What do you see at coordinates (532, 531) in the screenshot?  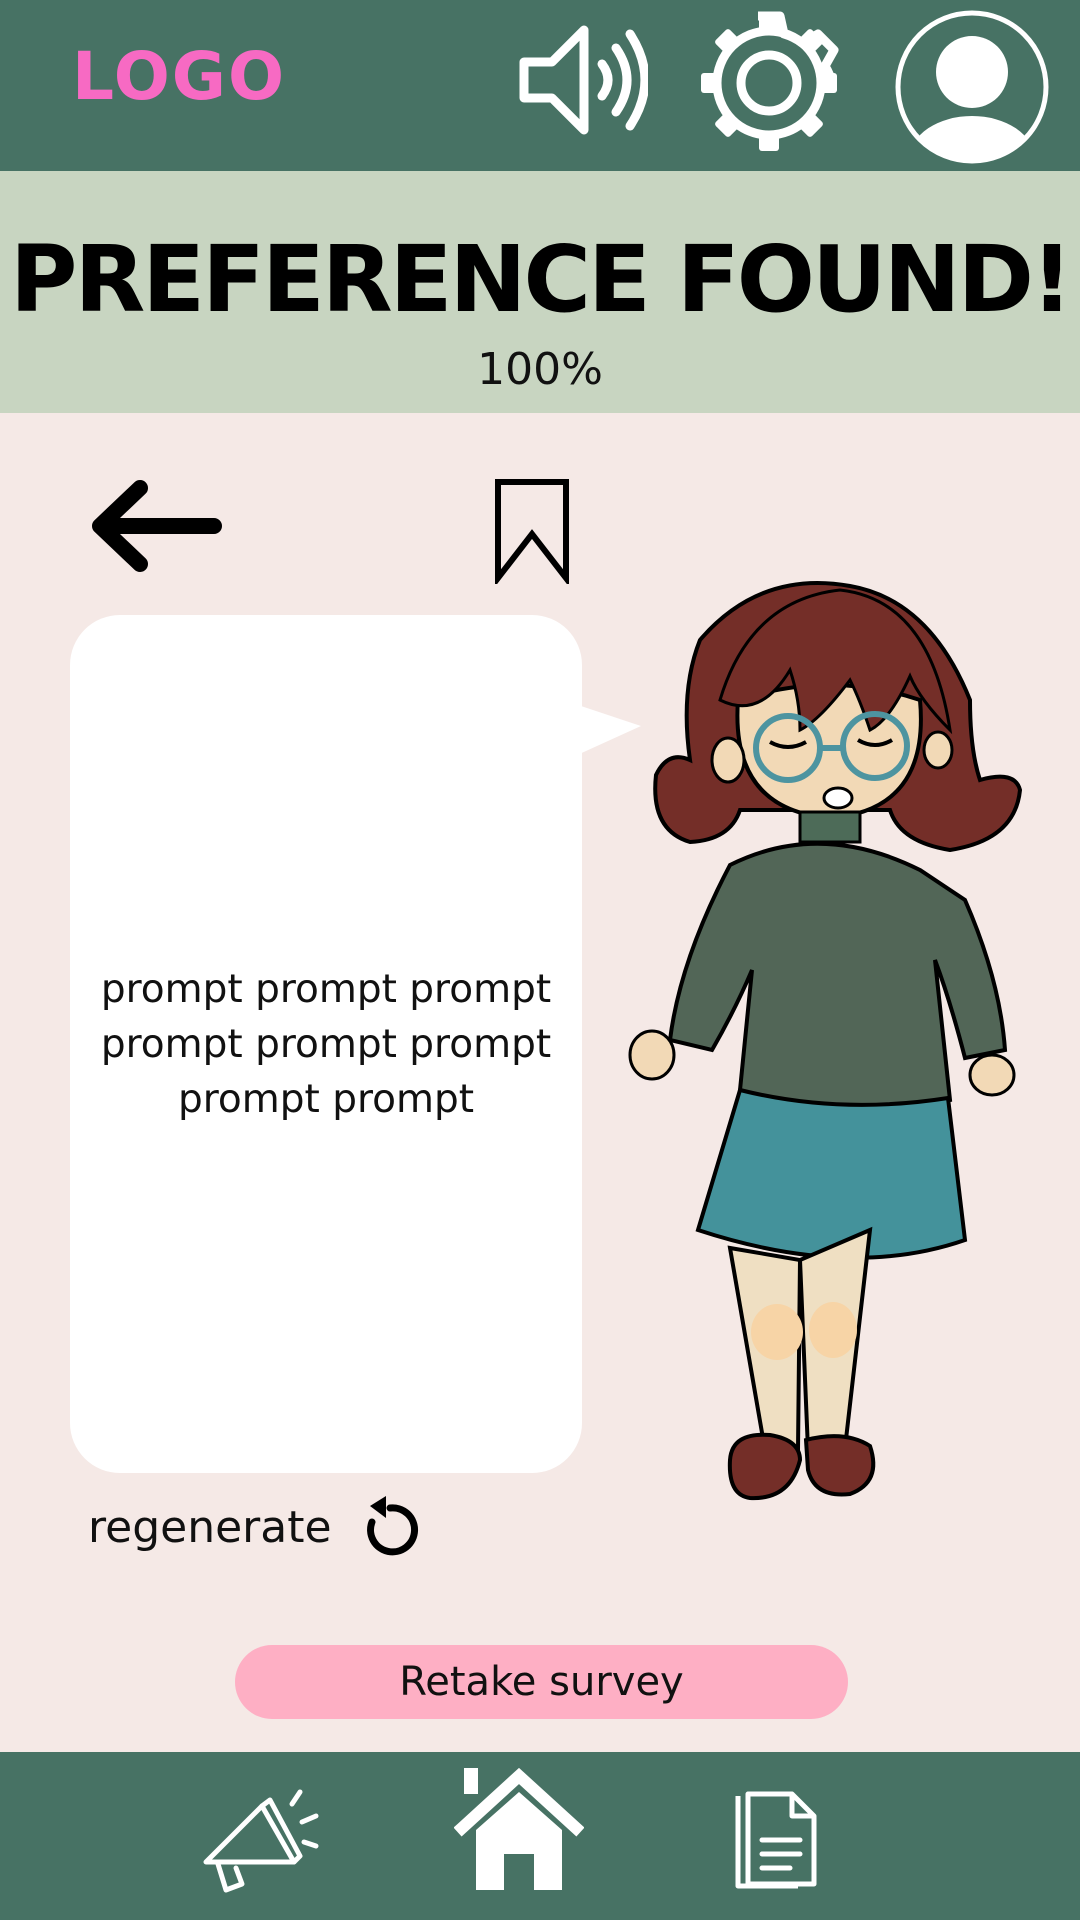 I see `bookmark-icon` at bounding box center [532, 531].